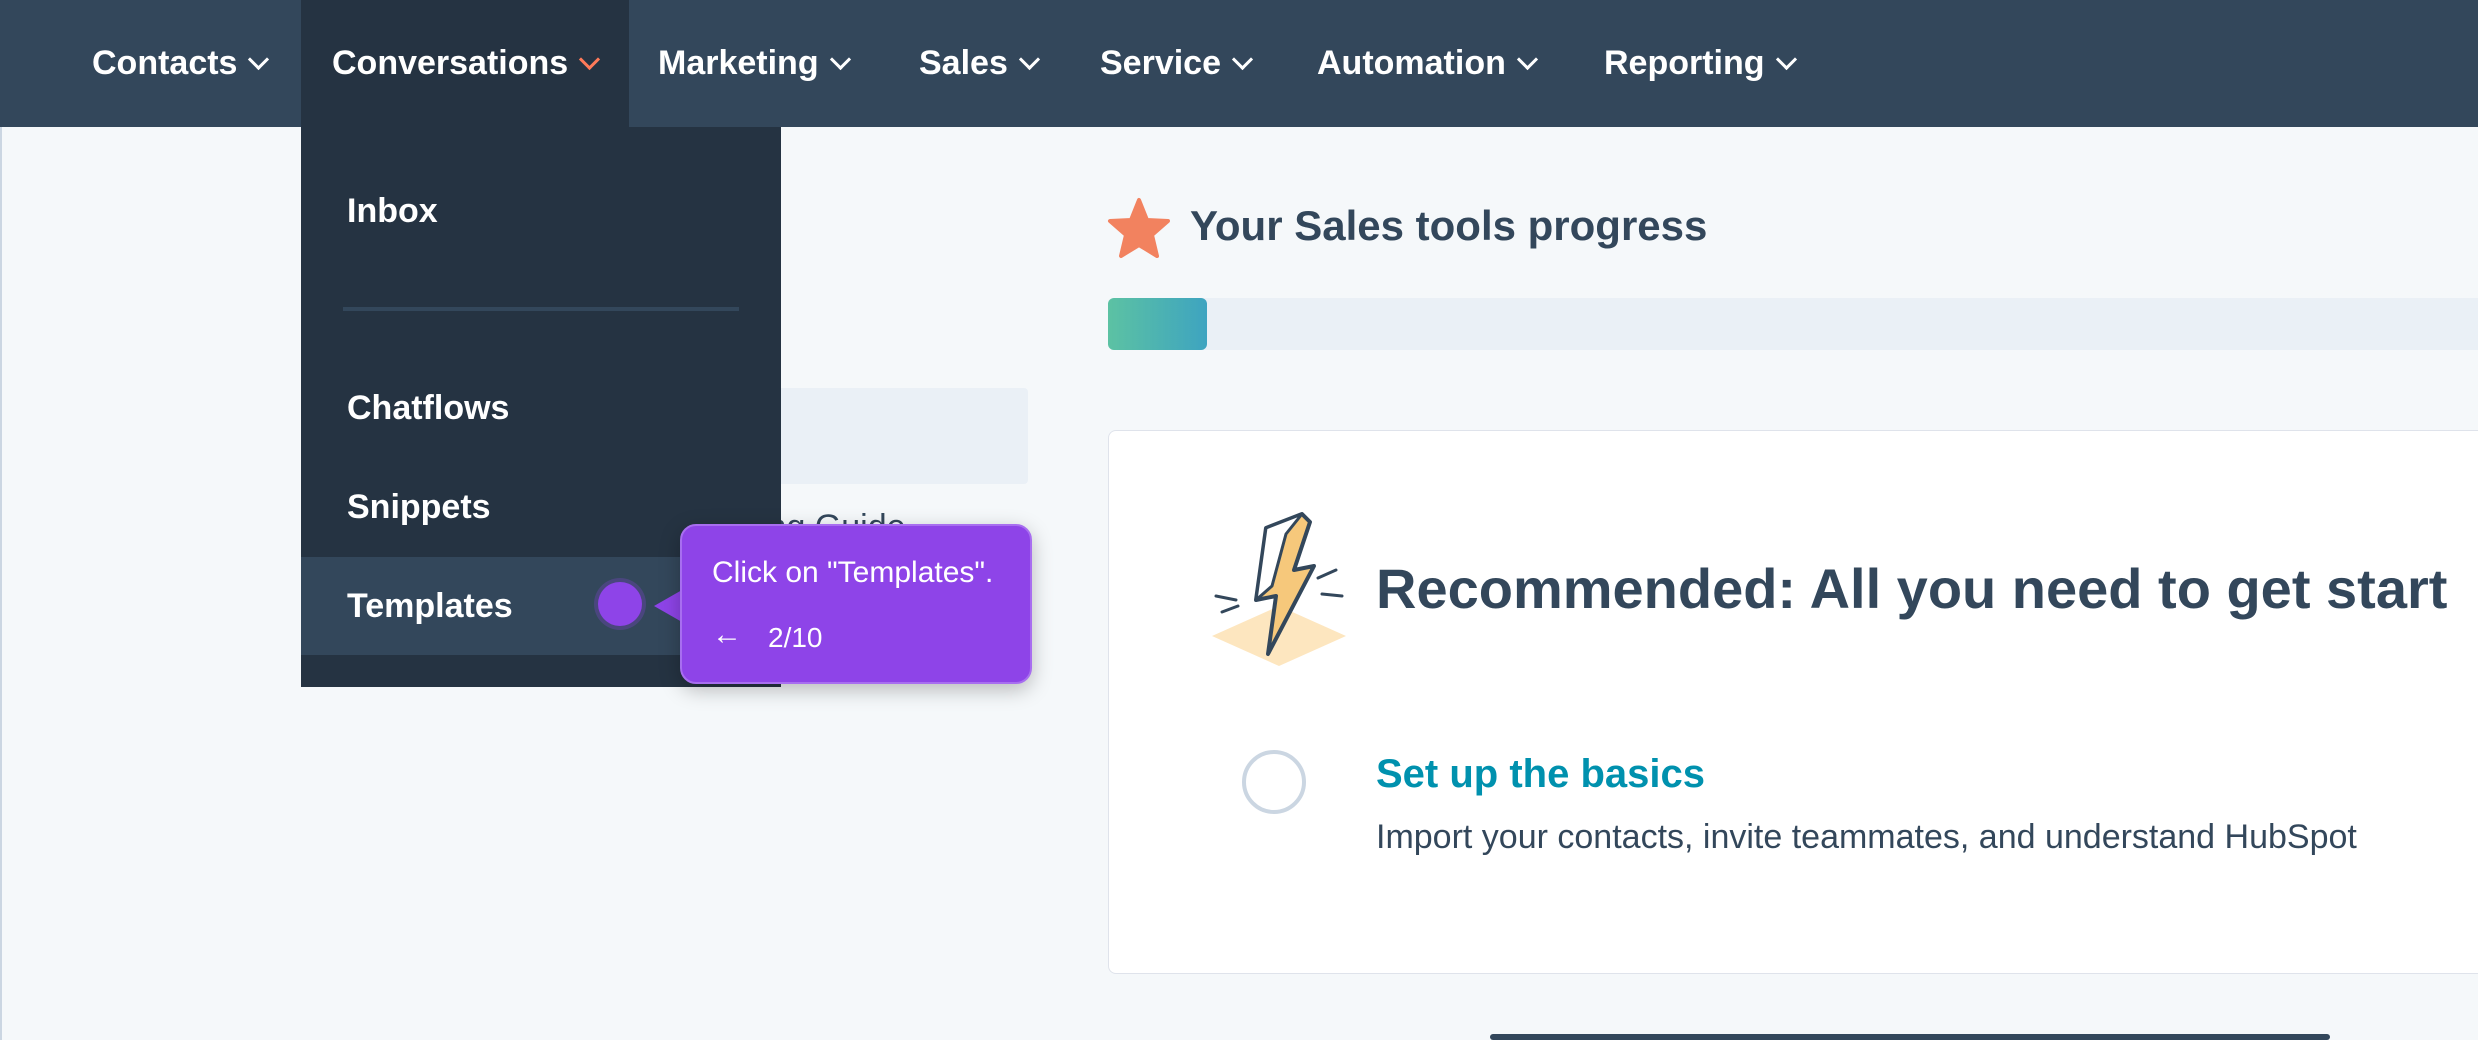 Image resolution: width=2478 pixels, height=1040 pixels. What do you see at coordinates (1160, 63) in the screenshot?
I see `nav-service-label: Service` at bounding box center [1160, 63].